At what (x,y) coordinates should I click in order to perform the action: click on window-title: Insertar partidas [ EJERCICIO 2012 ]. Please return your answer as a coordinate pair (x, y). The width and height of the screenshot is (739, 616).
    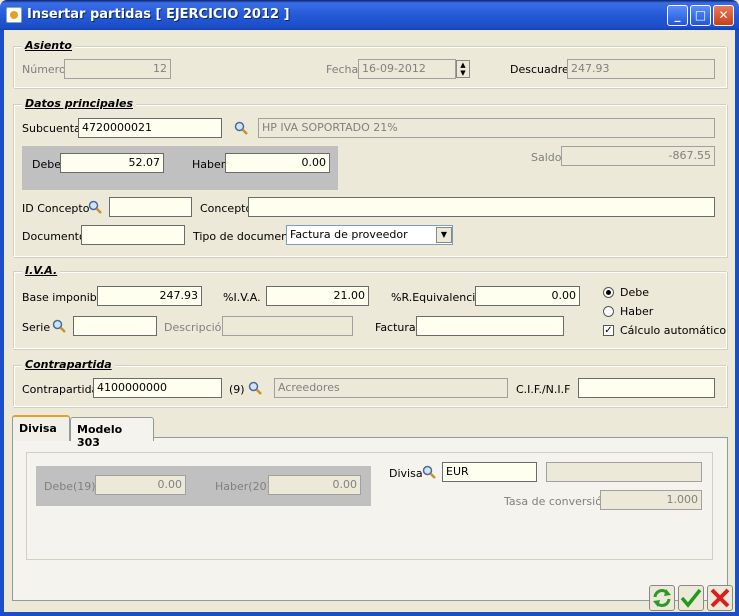
    Looking at the image, I should click on (158, 14).